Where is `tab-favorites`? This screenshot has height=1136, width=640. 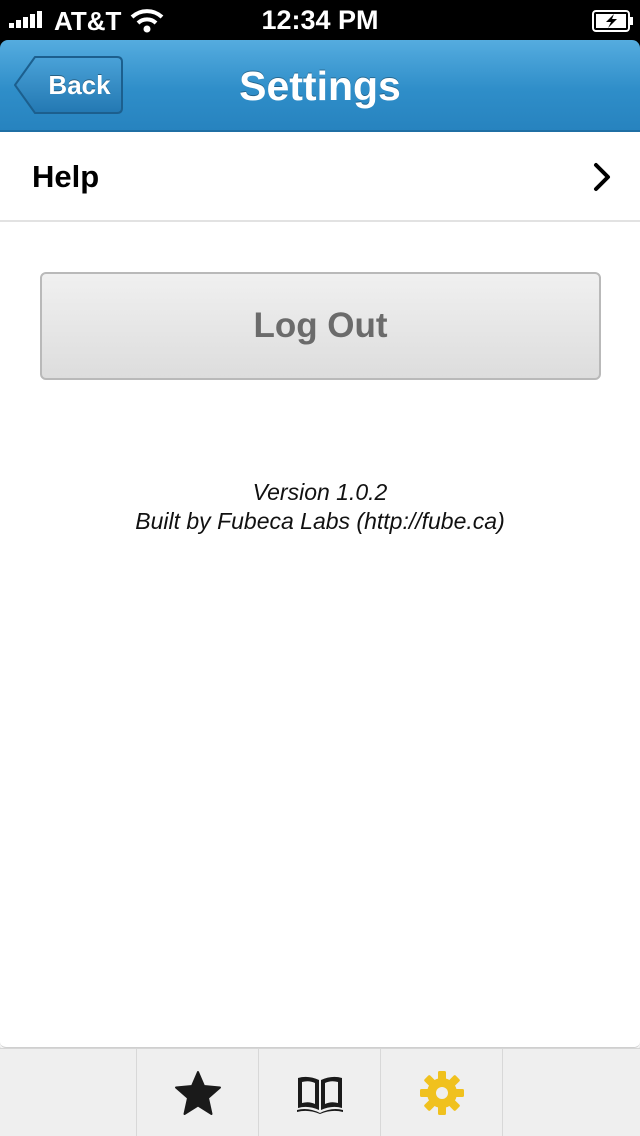
tab-favorites is located at coordinates (197, 1092).